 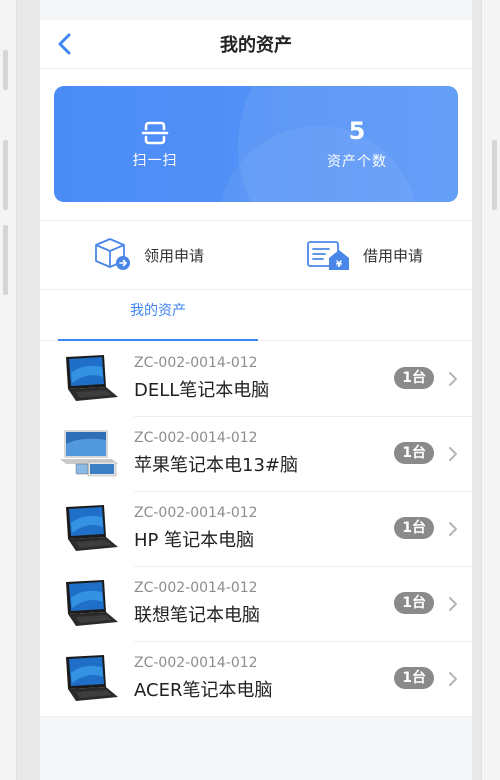 I want to click on summary-banner: 扫一扫 5 资产个数, so click(x=256, y=144).